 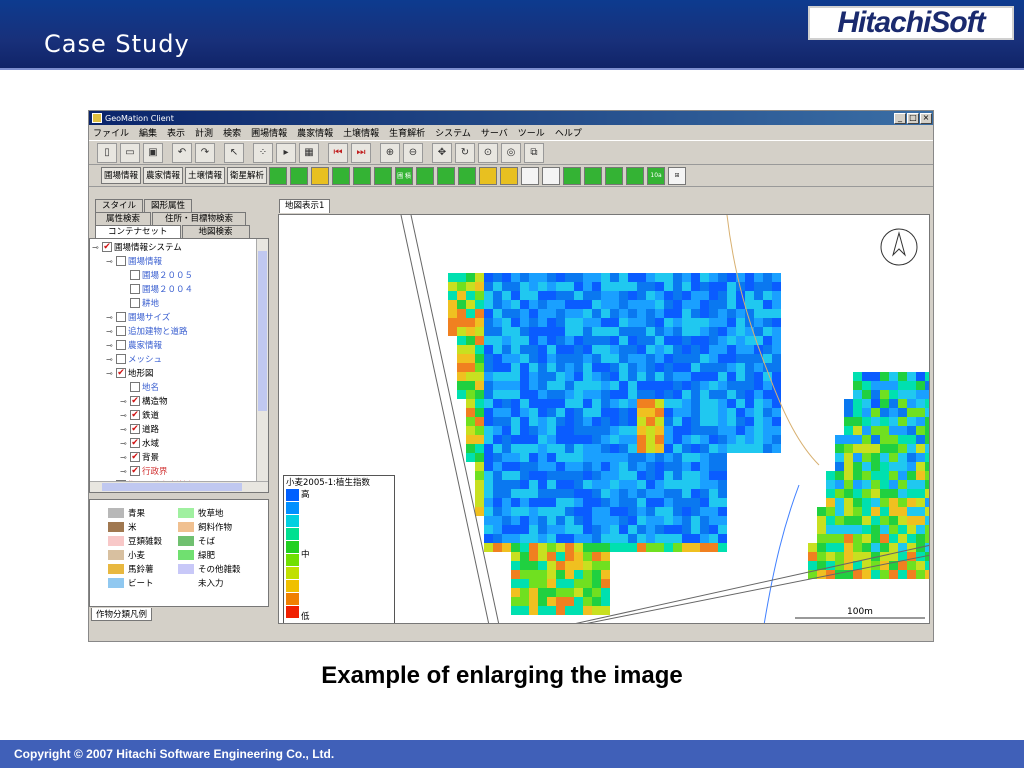 I want to click on tab-style: スタイル, so click(x=119, y=205).